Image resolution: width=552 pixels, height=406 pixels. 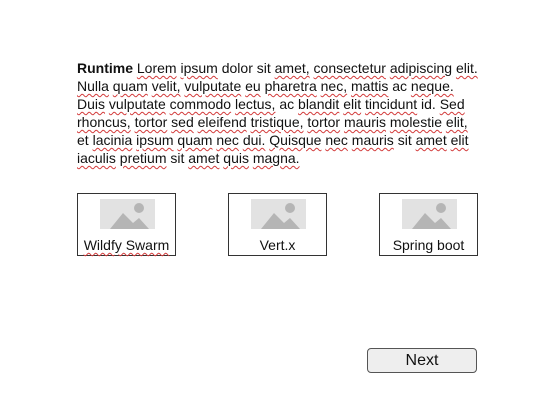 I want to click on paragraph-word: magna., so click(x=276, y=158).